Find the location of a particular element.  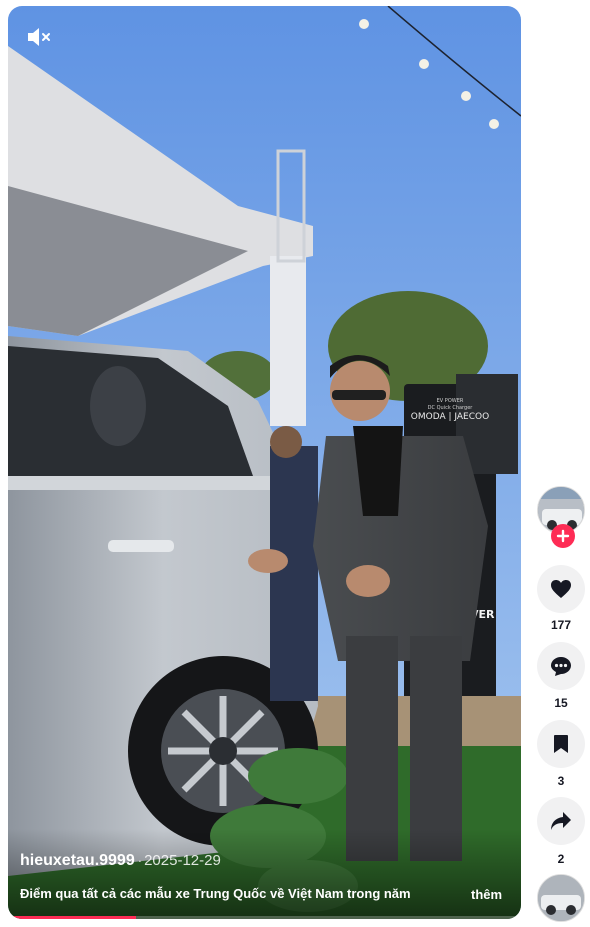

like-button is located at coordinates (561, 589).